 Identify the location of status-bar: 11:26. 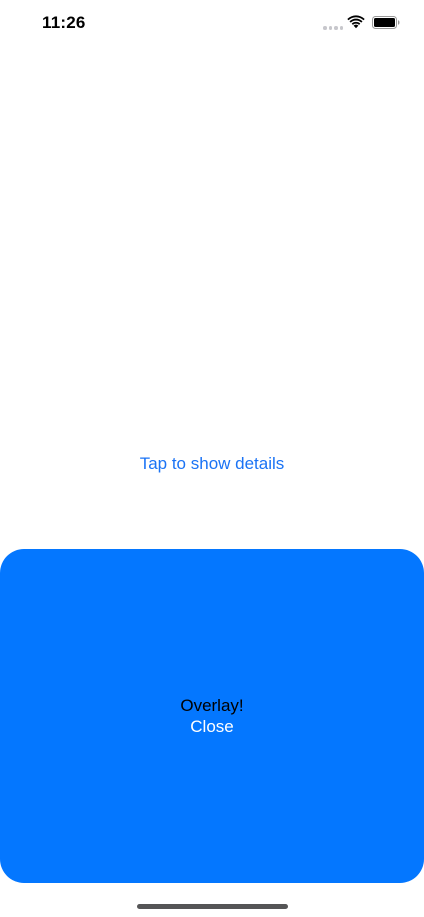
(212, 24).